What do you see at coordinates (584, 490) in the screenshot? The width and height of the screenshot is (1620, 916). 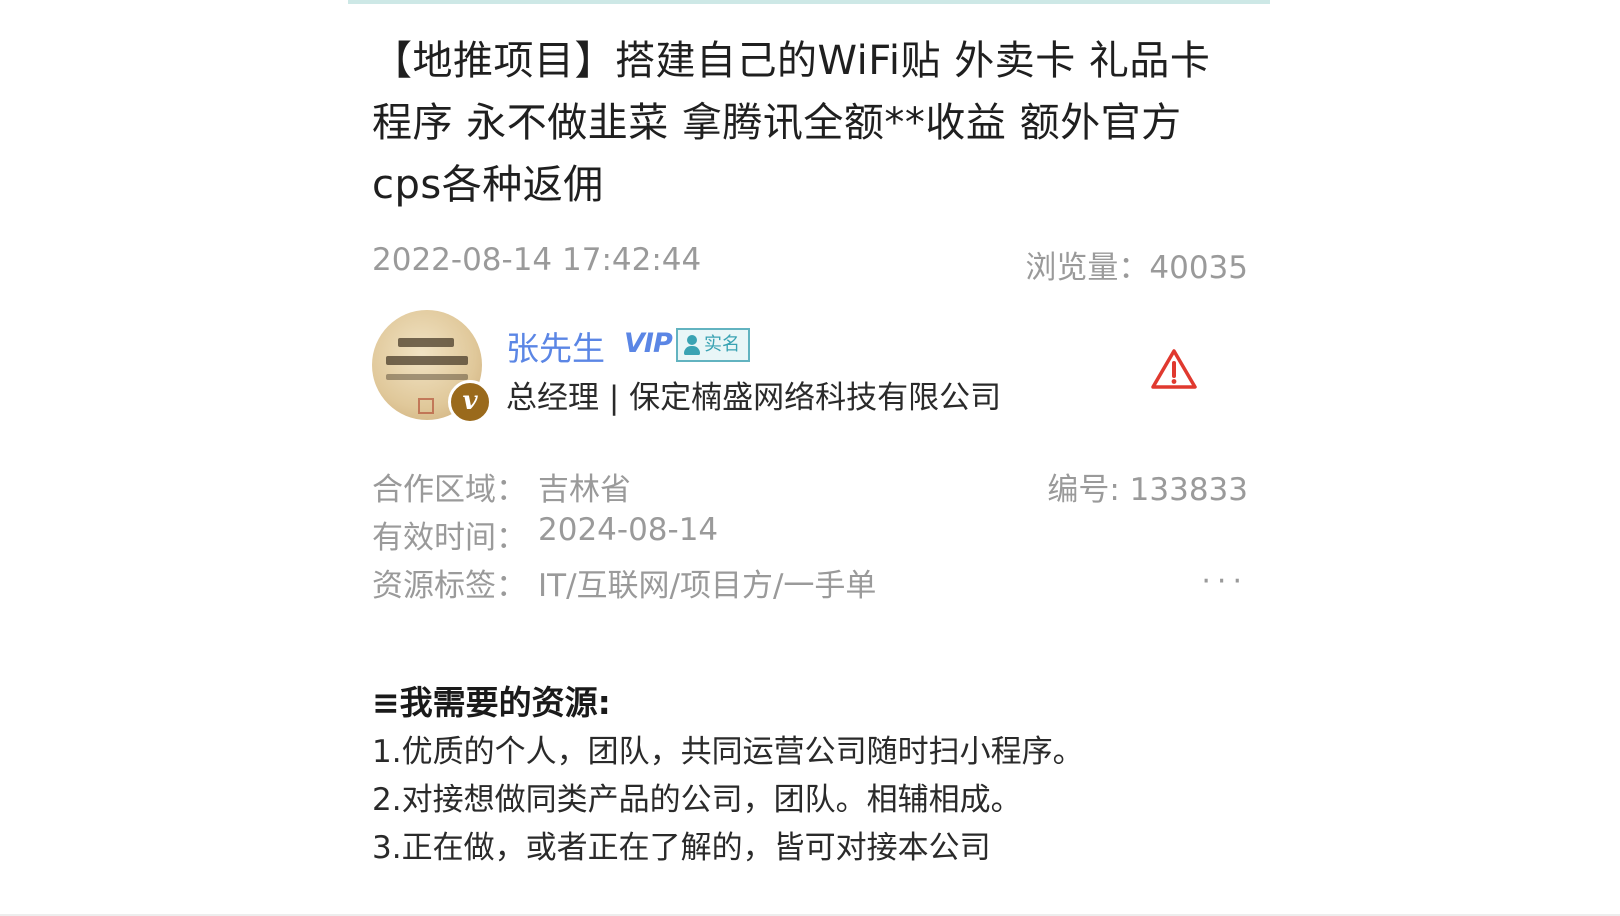 I see `region-value: 吉林省` at bounding box center [584, 490].